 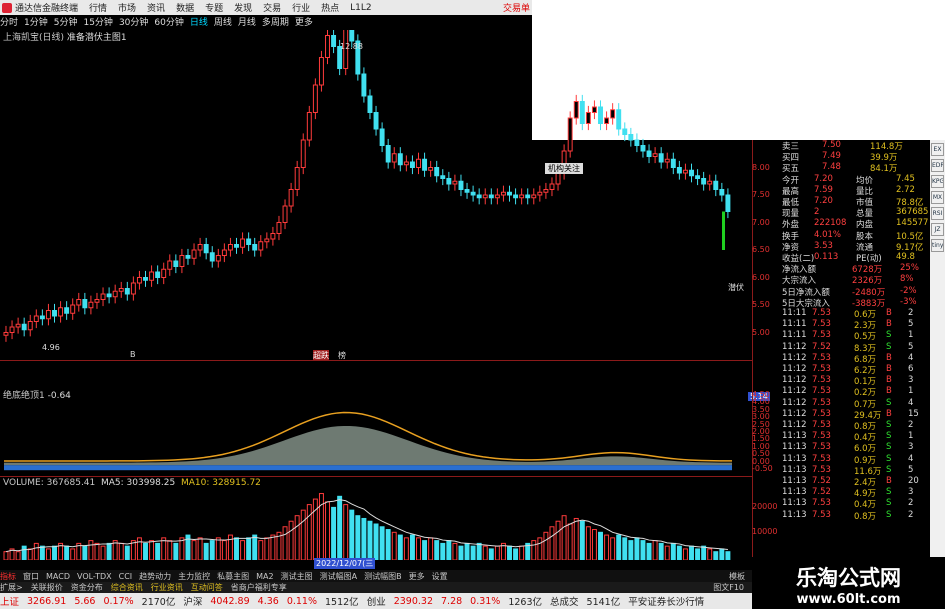 What do you see at coordinates (937, 213) in the screenshot?
I see `toolbar-icon: RSI` at bounding box center [937, 213].